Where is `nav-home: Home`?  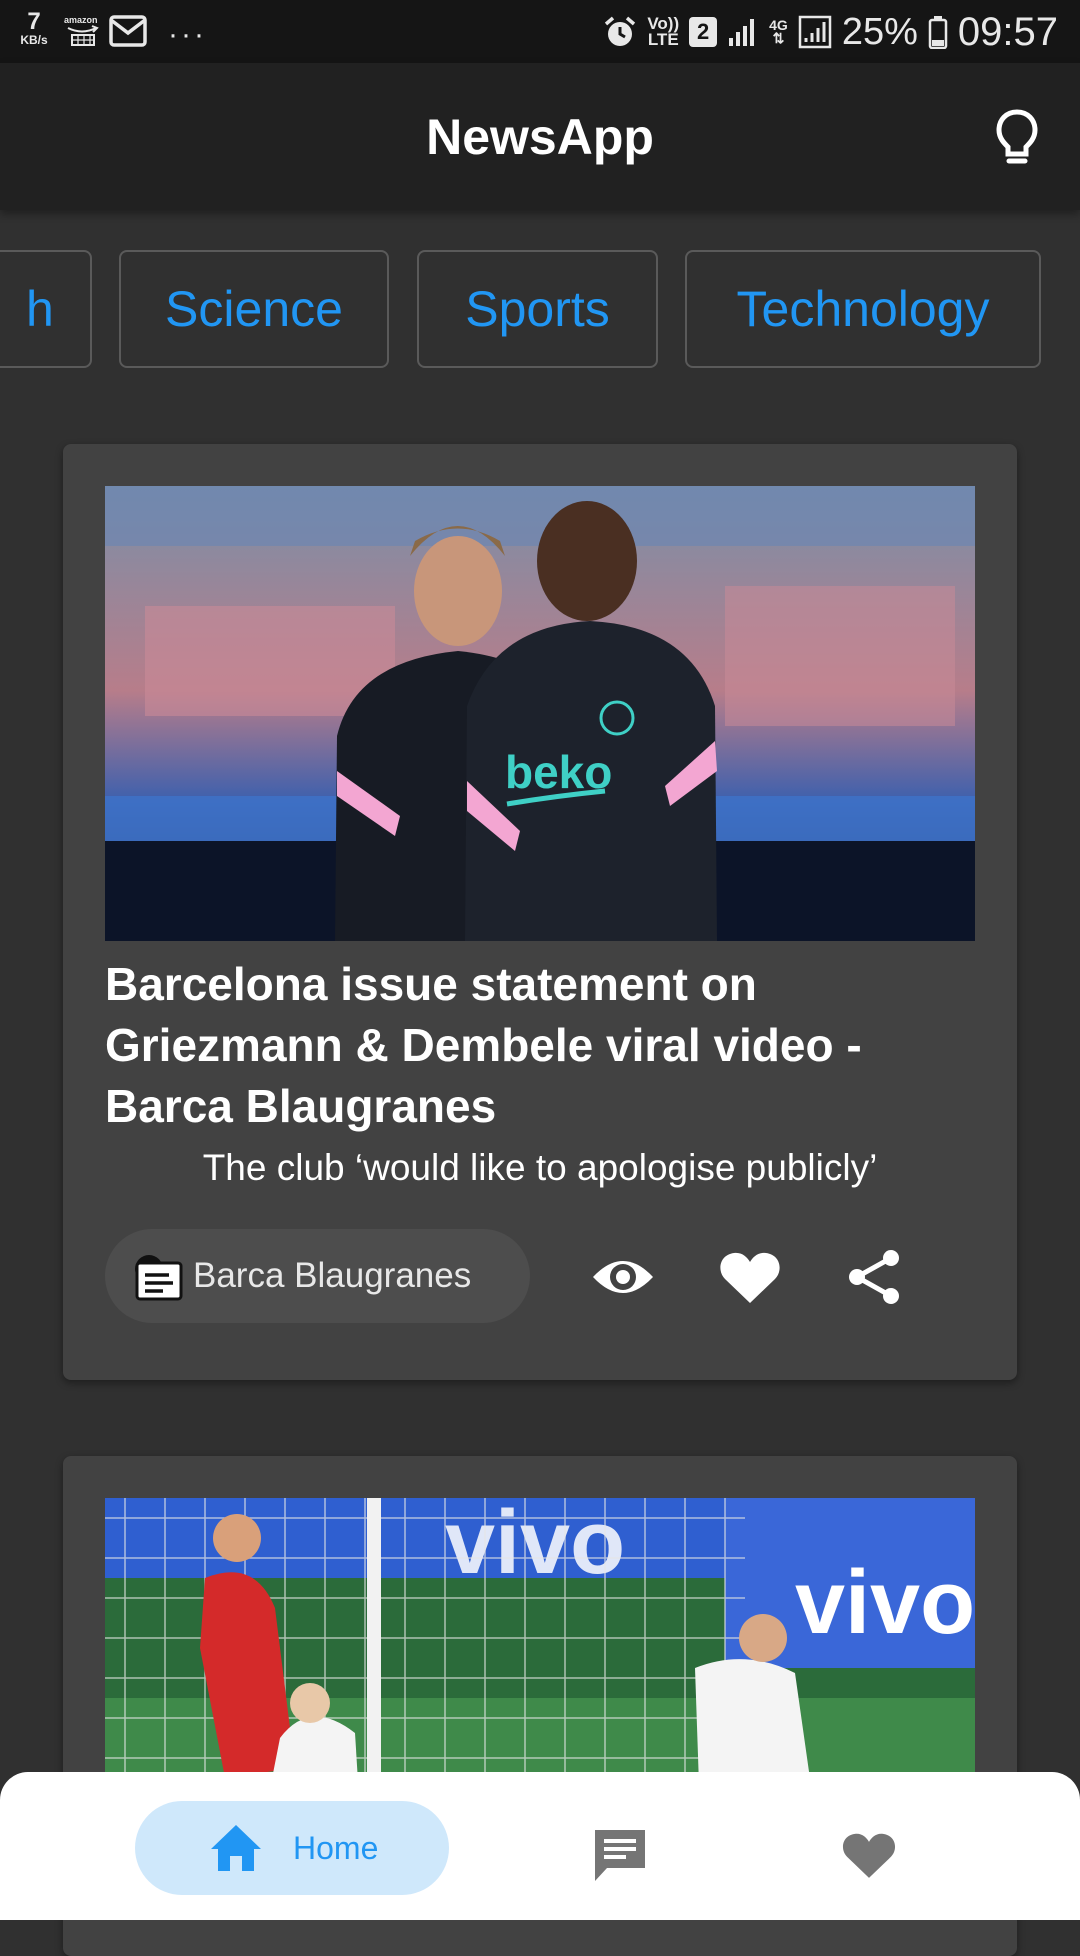 nav-home: Home is located at coordinates (292, 1848).